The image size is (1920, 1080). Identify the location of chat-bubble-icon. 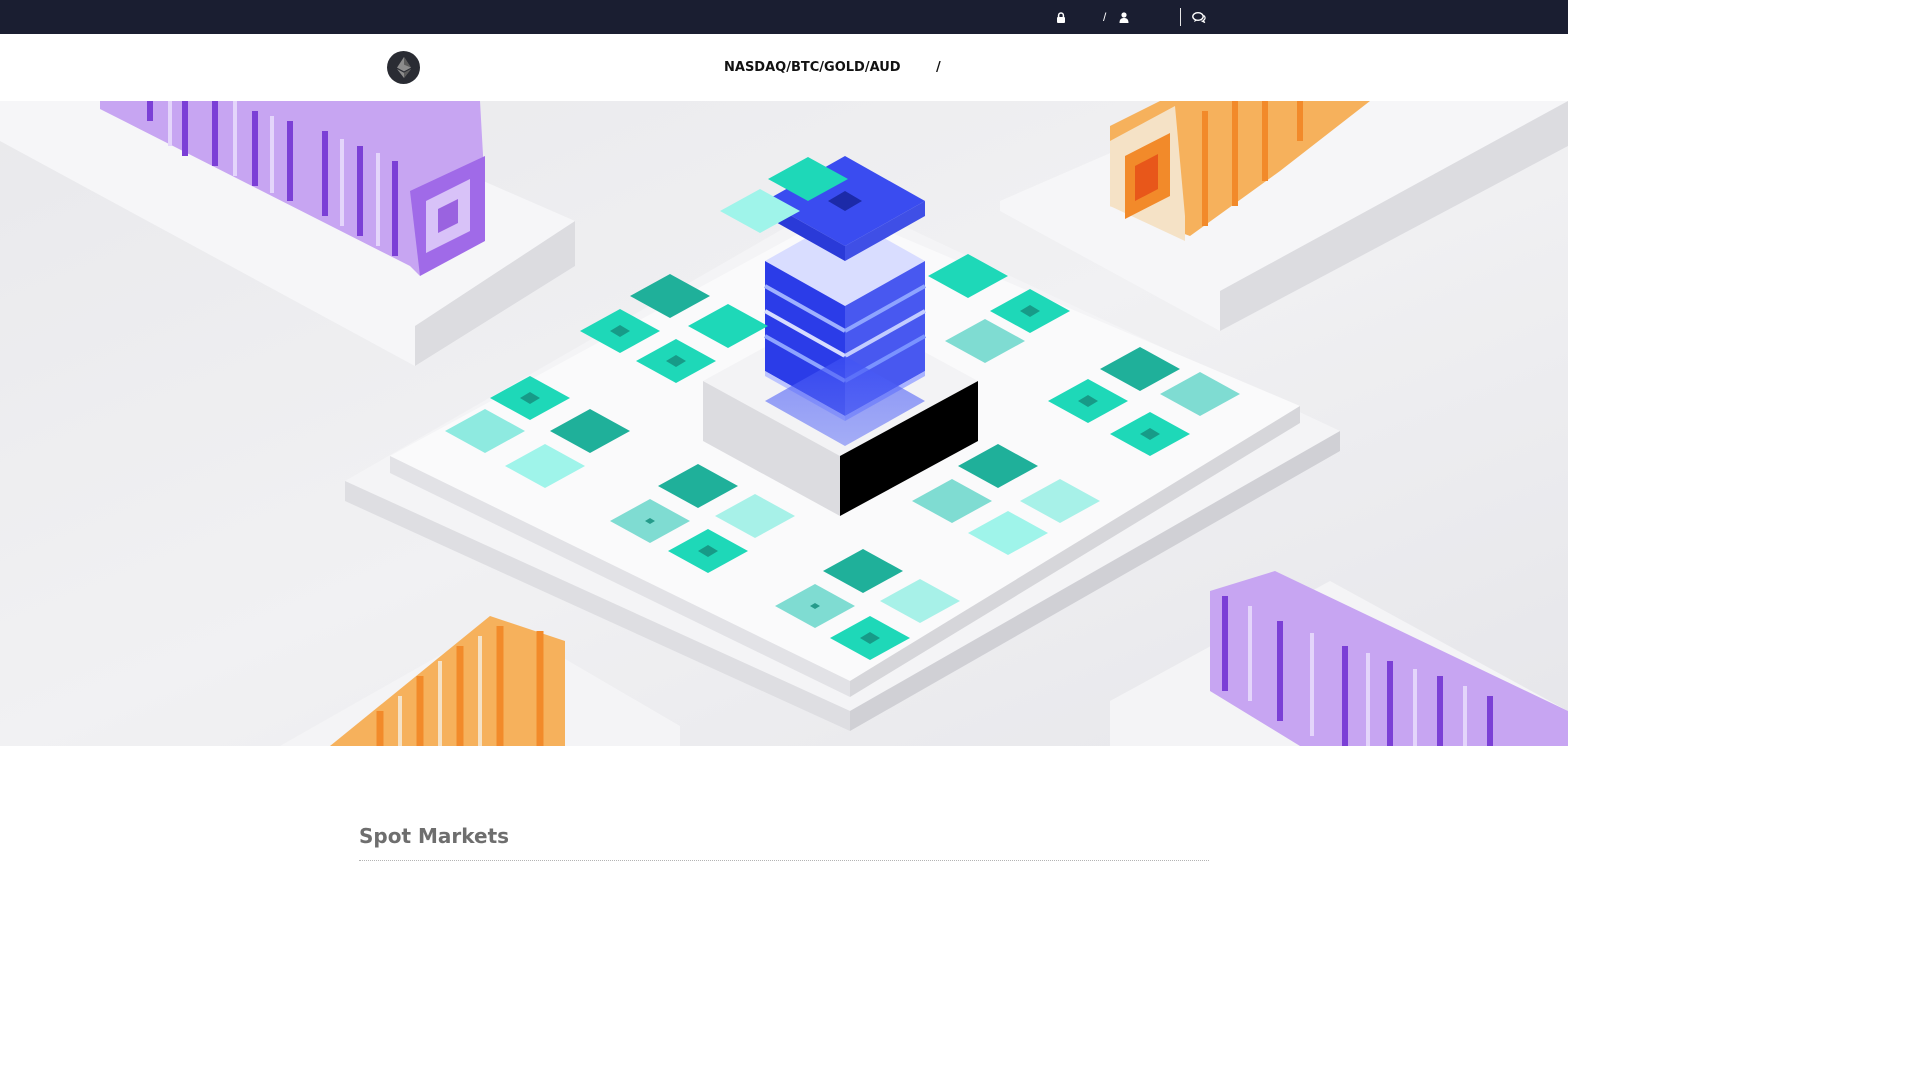
(1199, 17).